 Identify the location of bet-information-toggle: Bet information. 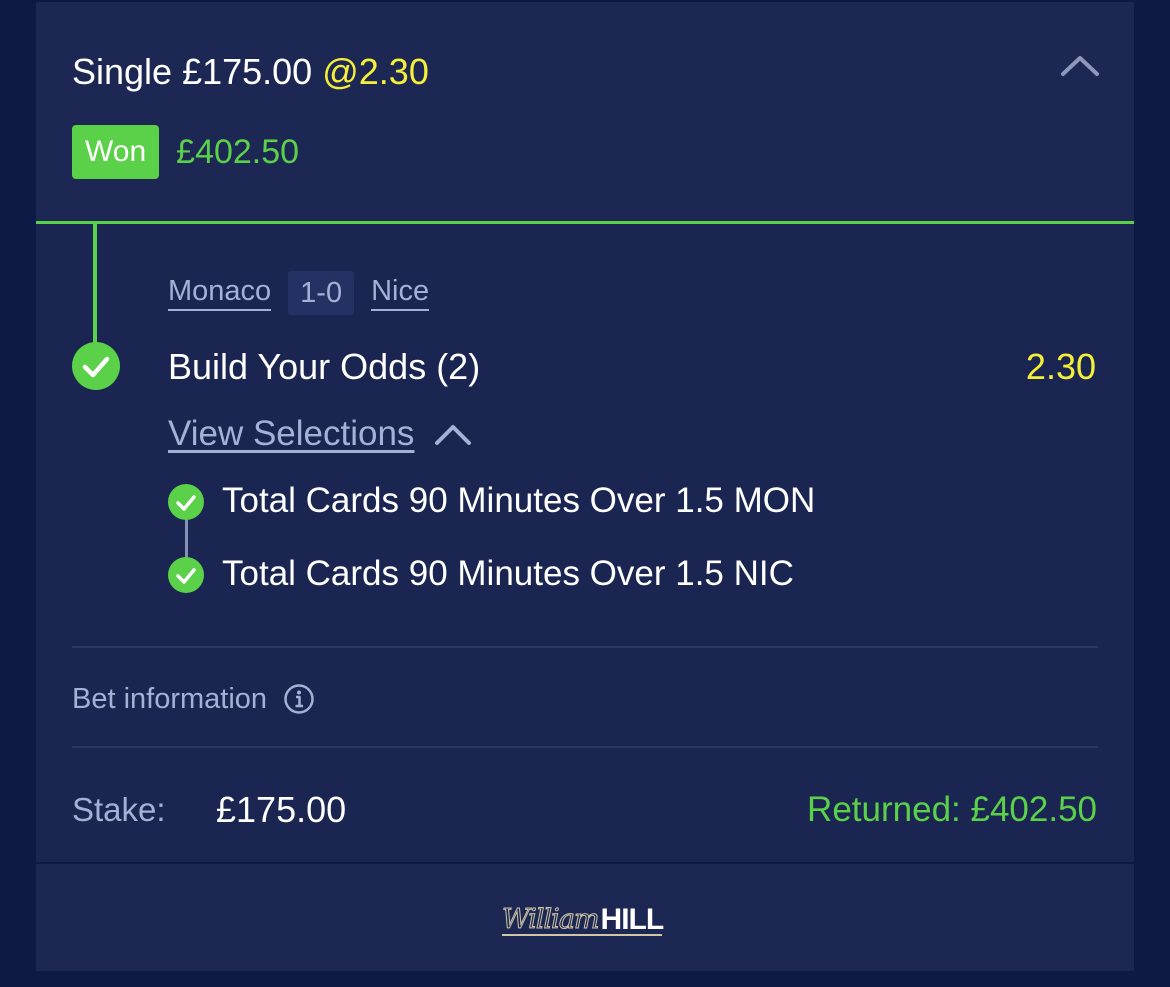
(193, 699).